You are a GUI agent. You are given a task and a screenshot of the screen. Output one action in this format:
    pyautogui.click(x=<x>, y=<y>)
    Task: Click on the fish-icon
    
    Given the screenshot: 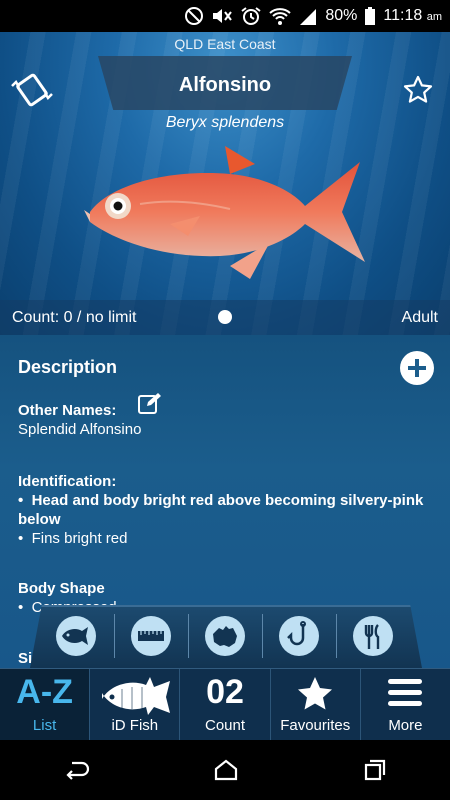 What is the action you would take?
    pyautogui.click(x=75, y=636)
    